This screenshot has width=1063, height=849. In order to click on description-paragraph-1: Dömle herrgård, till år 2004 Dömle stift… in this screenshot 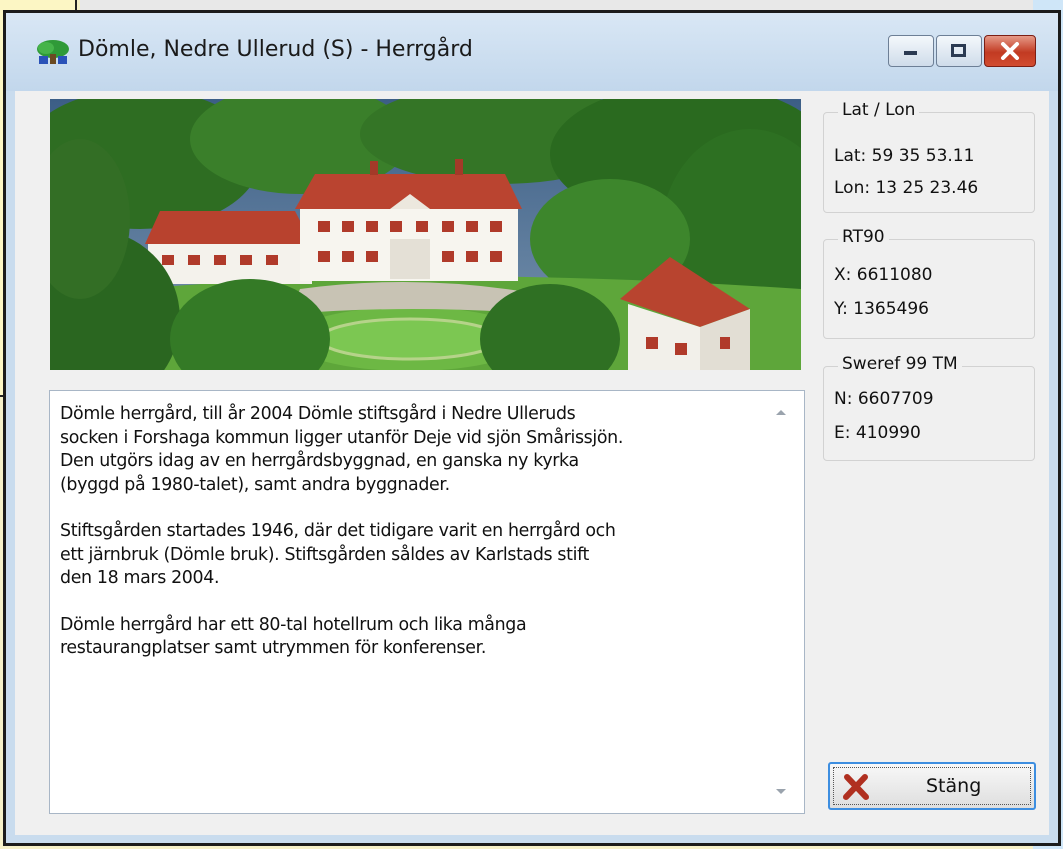, I will do `click(342, 449)`.